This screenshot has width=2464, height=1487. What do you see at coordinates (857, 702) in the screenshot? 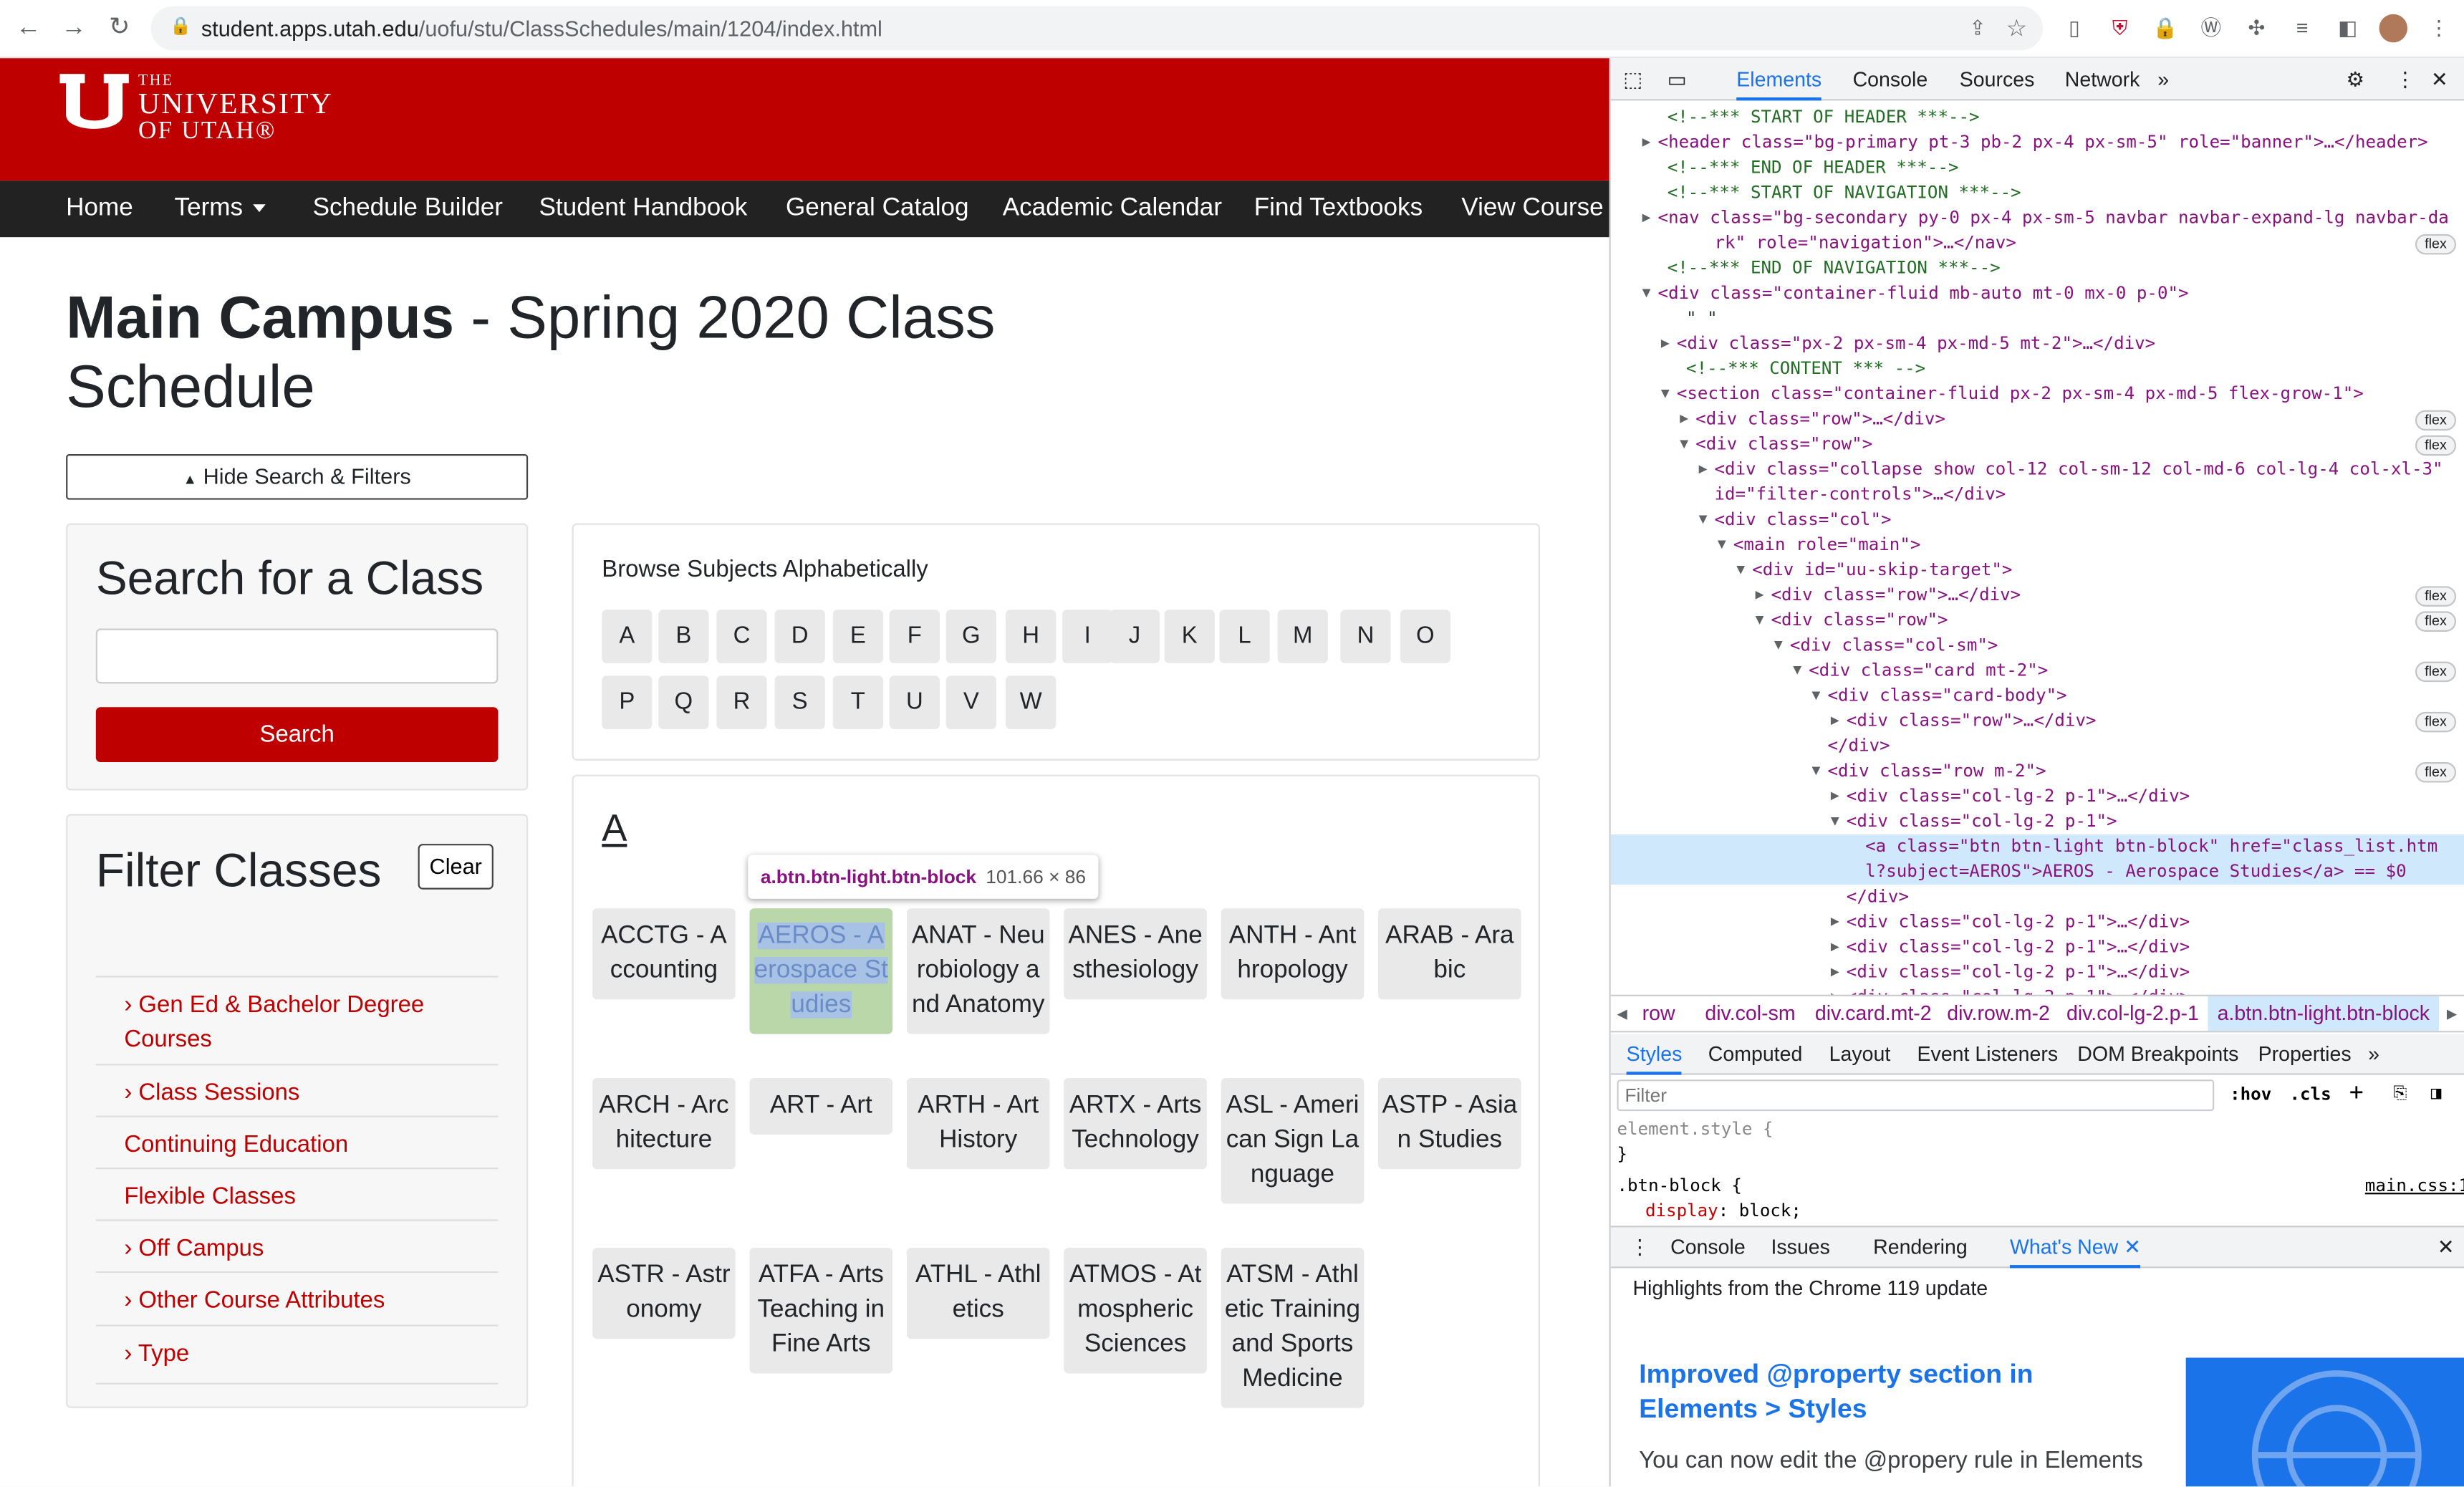
I see `letter-button-t: T` at bounding box center [857, 702].